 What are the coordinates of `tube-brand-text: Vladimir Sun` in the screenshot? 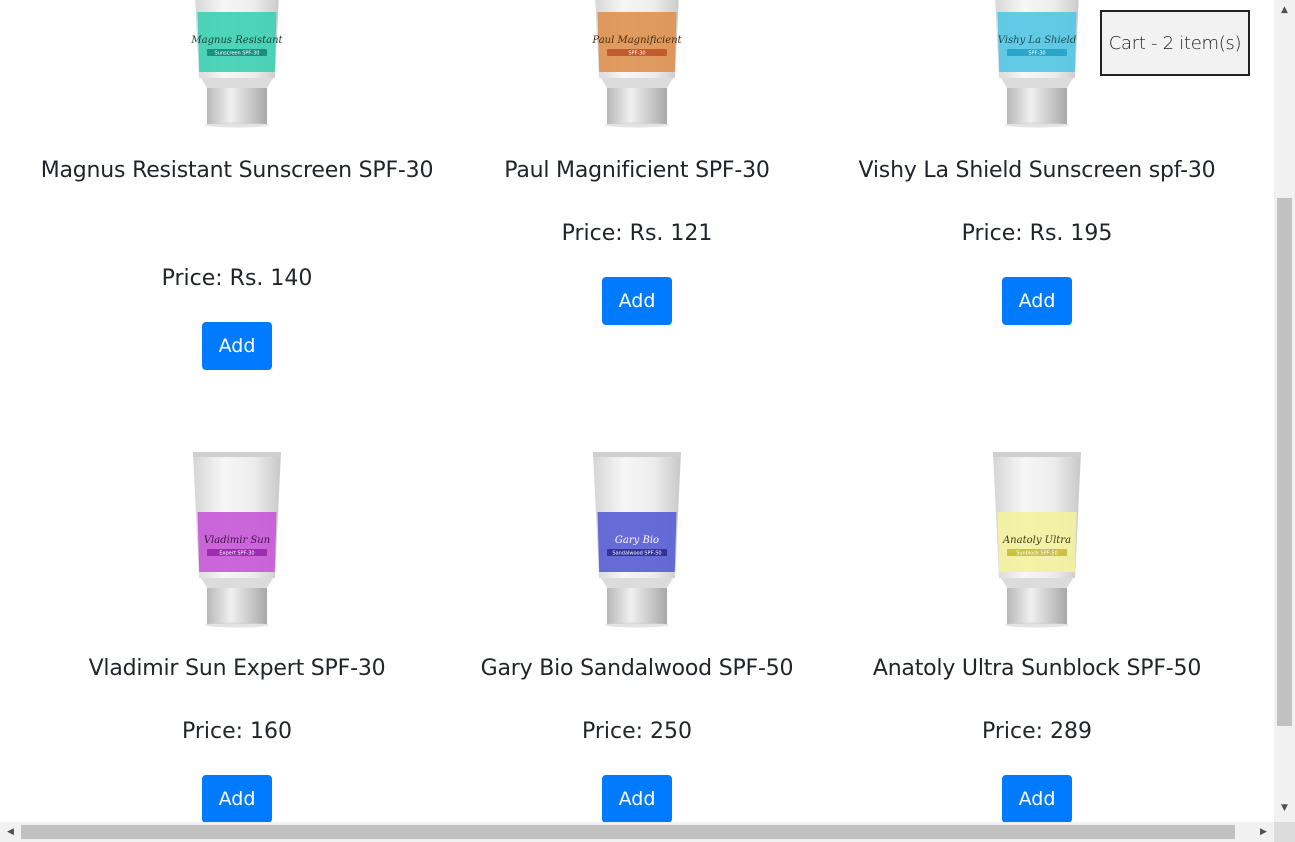 It's located at (237, 540).